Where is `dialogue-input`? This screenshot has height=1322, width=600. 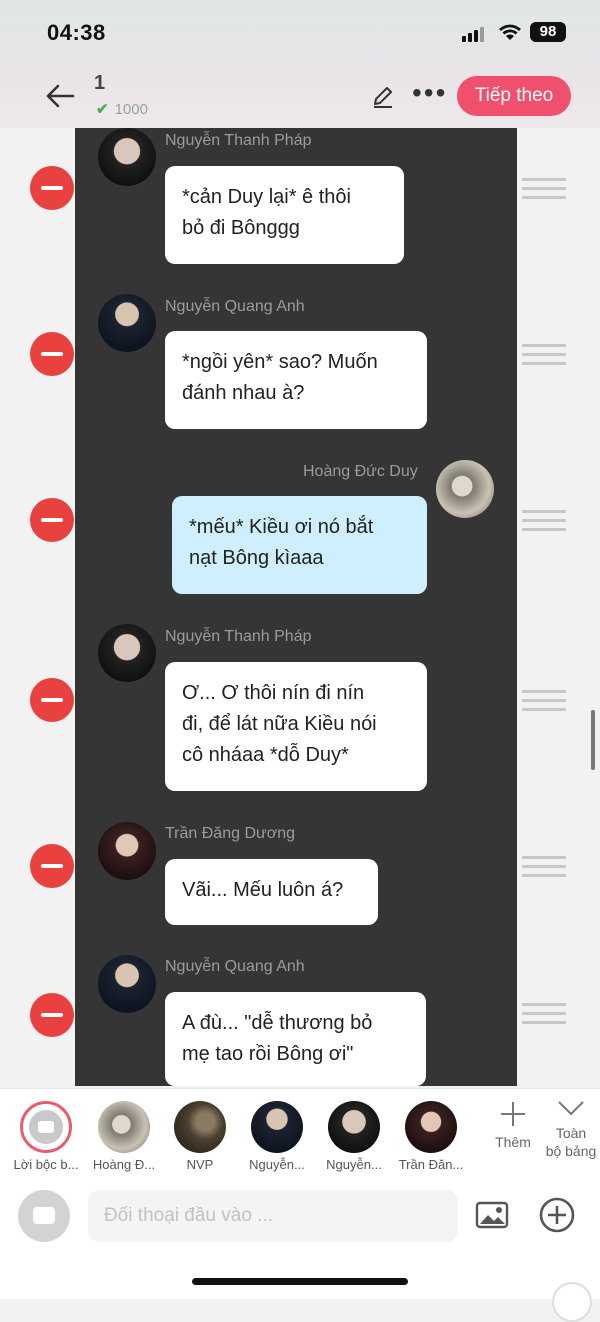 dialogue-input is located at coordinates (273, 1216).